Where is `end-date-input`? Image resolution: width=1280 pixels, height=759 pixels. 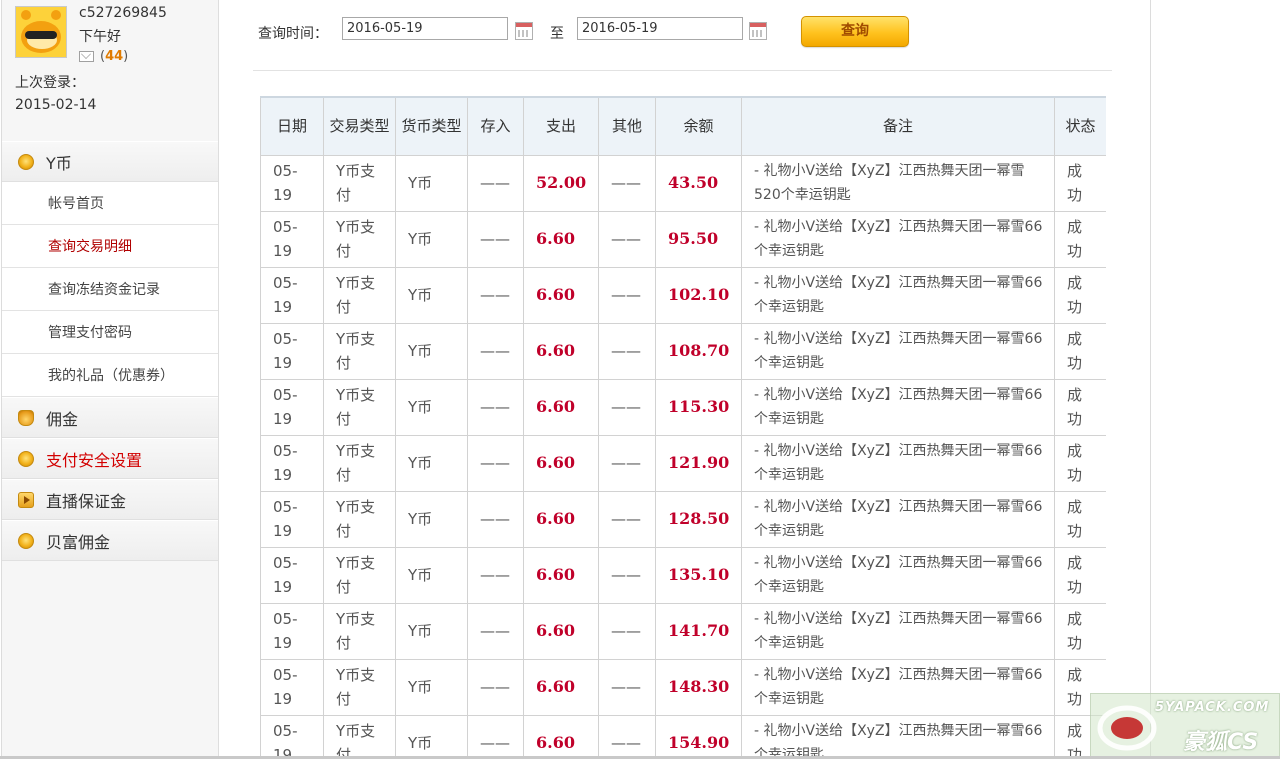
end-date-input is located at coordinates (660, 28).